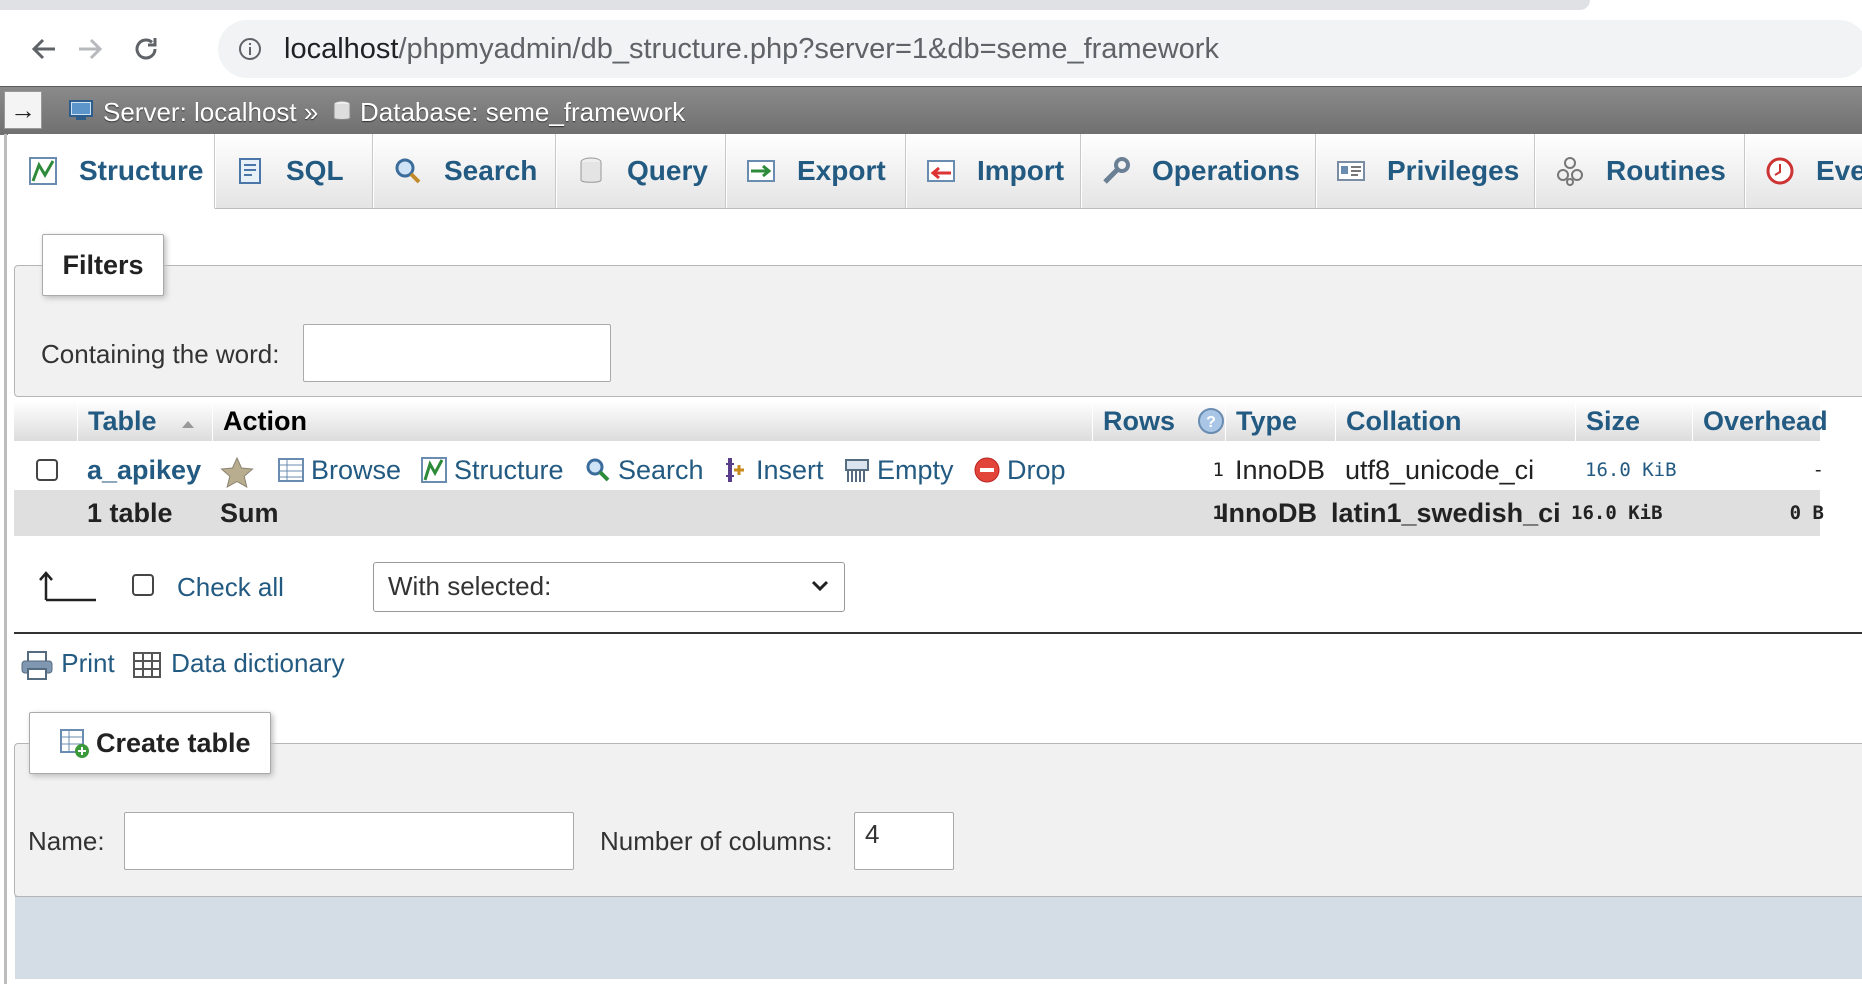 This screenshot has width=1862, height=984. Describe the element at coordinates (735, 469) in the screenshot. I see `insert-icon` at that location.